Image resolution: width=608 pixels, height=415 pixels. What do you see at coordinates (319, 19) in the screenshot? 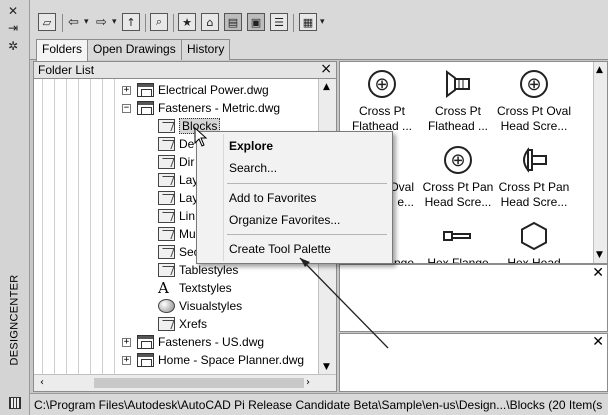
I see `toolbar: ▱ ⇦ ▾ ⇨ ▾ ↑ ⌕ ★ ⌂ ▤ ▣ ☰ ▦ ▾` at bounding box center [319, 19].